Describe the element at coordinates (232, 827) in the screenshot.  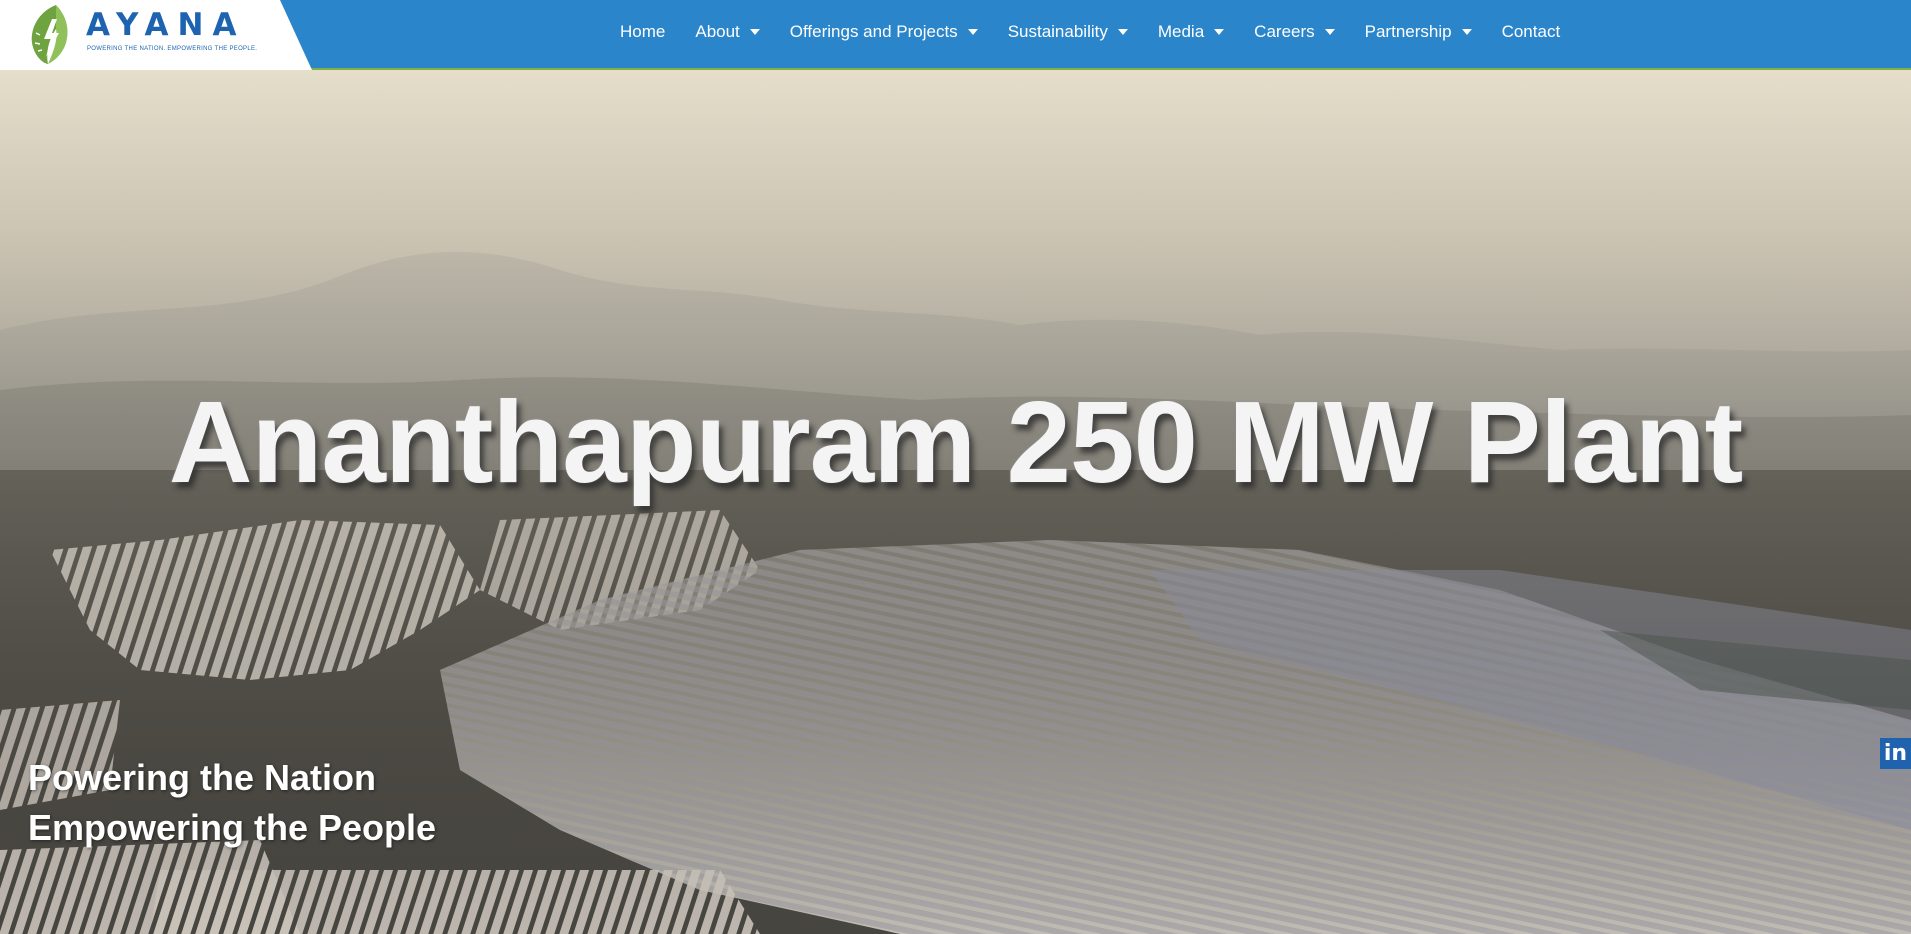
I see `tagline-line-2: Empowering the People` at that location.